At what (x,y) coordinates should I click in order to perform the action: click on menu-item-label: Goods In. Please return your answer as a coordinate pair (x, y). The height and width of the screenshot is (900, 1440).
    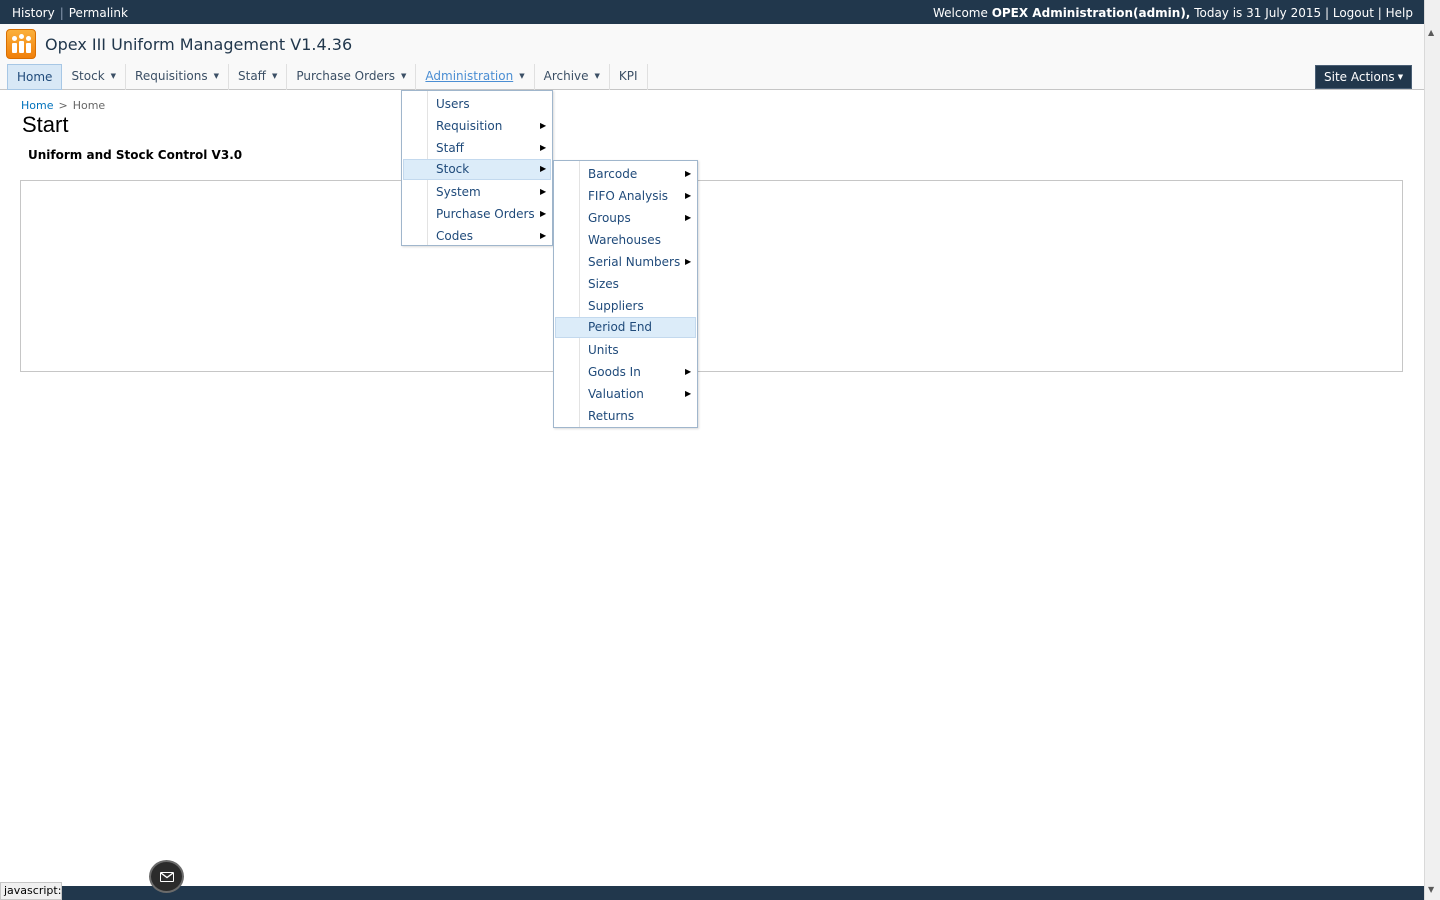
    Looking at the image, I should click on (614, 372).